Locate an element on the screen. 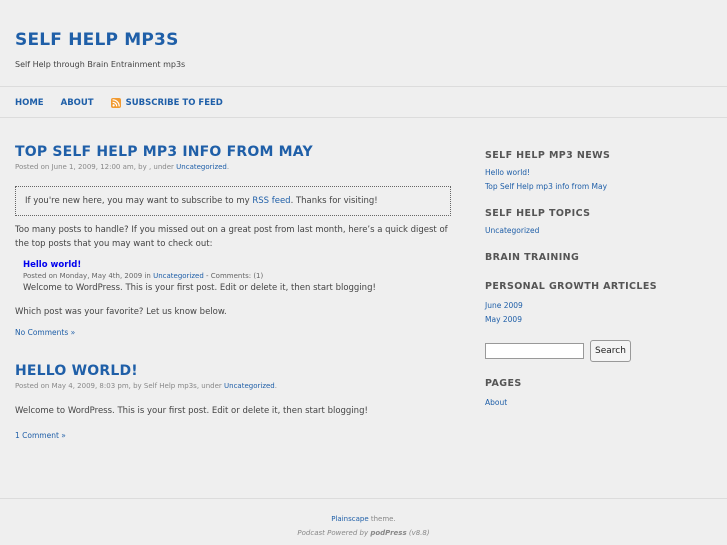  widget-title-articles: PERSONAL GROWTH ARTICLES is located at coordinates (571, 286).